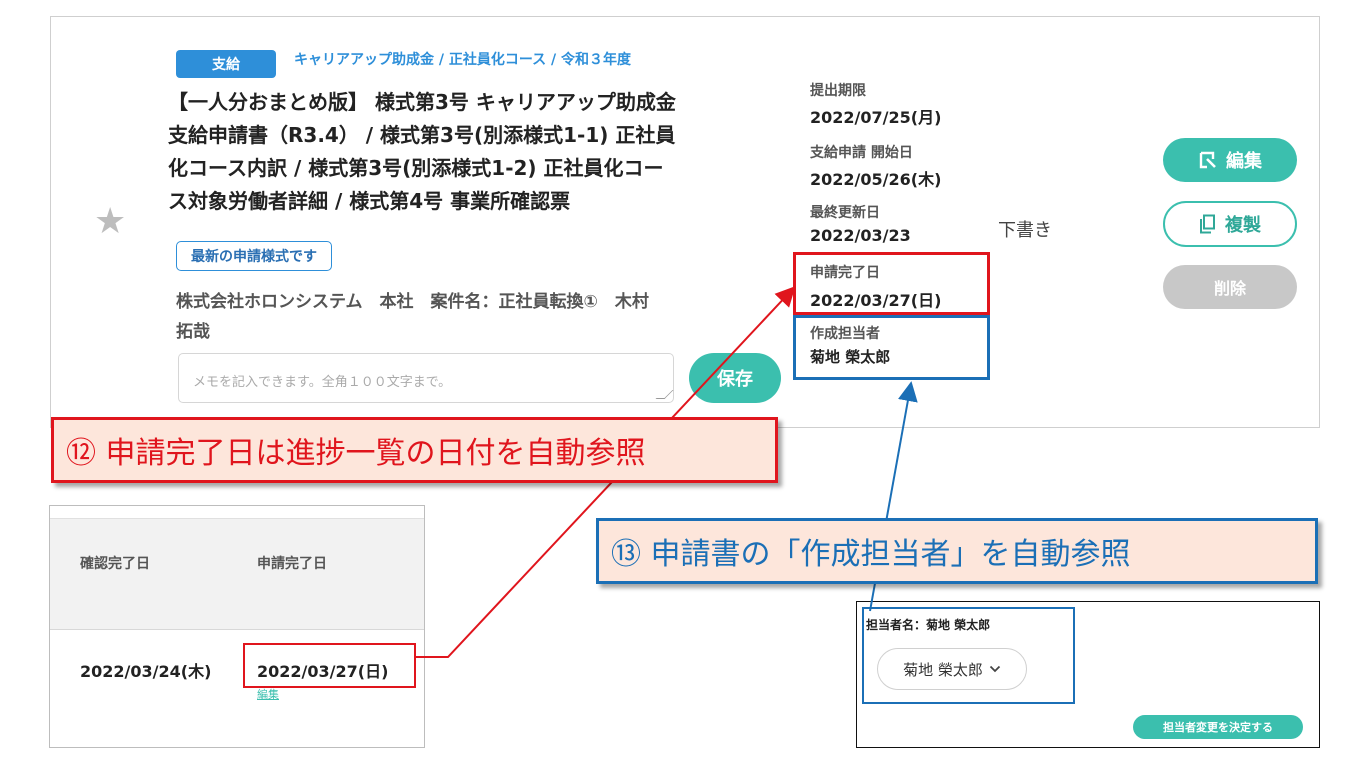 The image size is (1371, 777). Describe the element at coordinates (412, 317) in the screenshot. I see `company-project-line: 株式会社ホロンシステム 本社 案件名：正社員転換① 木村 拓哉` at that location.